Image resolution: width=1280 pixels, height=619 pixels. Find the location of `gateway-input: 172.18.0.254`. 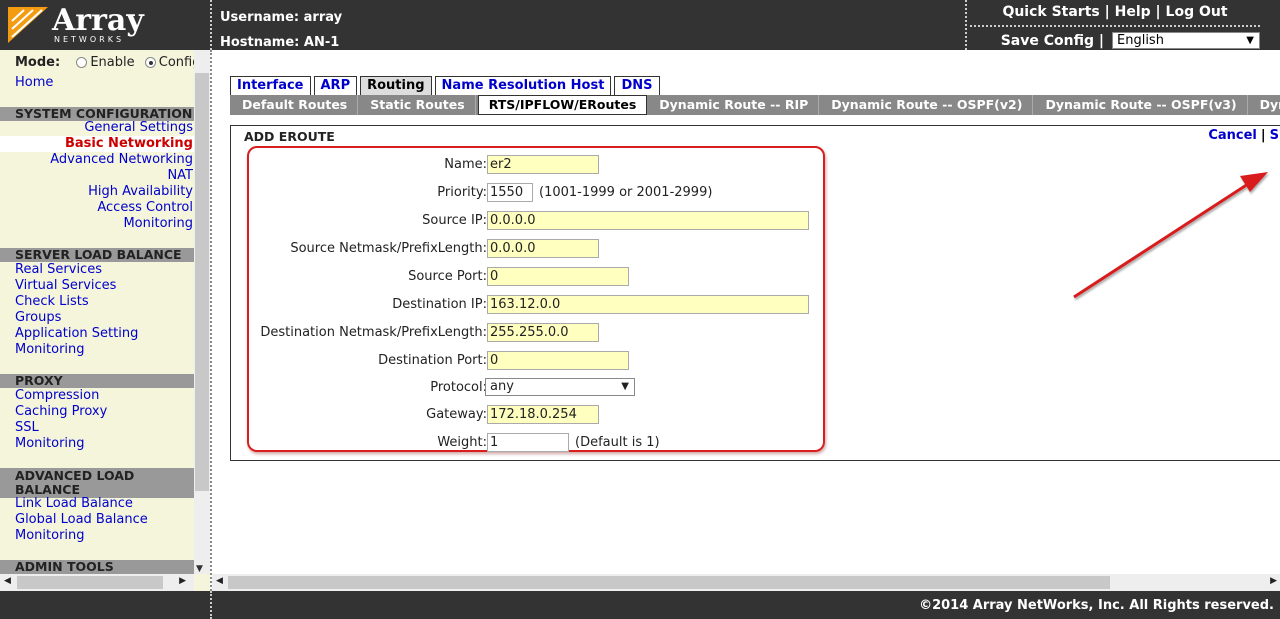

gateway-input: 172.18.0.254 is located at coordinates (543, 414).